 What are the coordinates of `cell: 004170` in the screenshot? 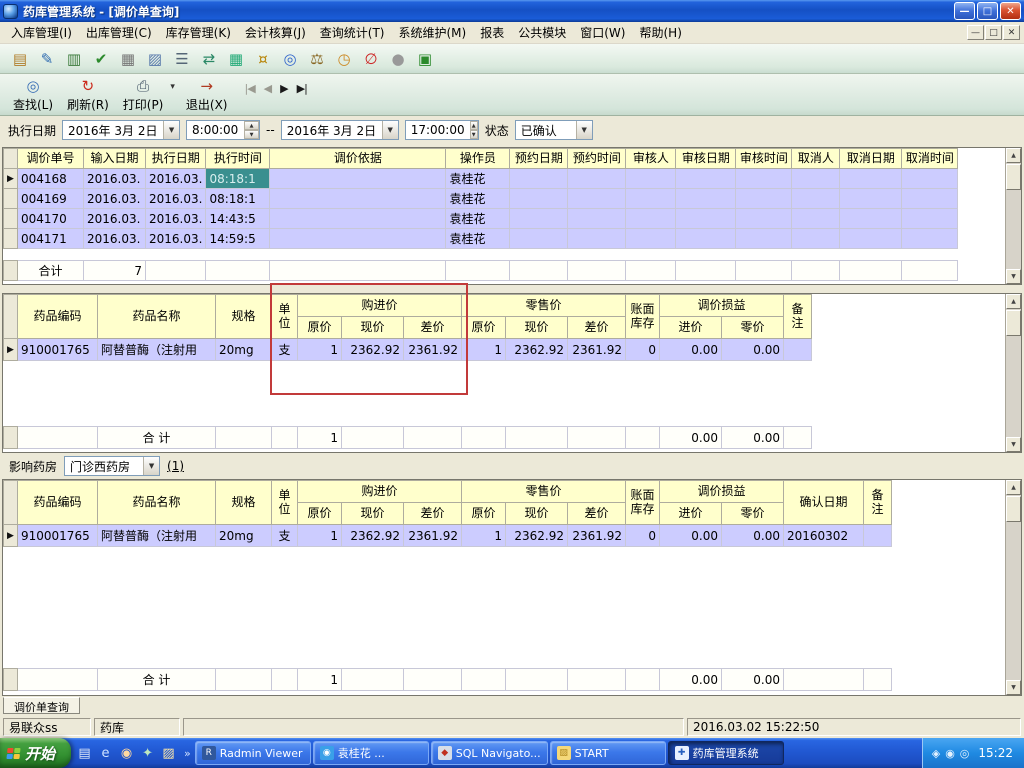 It's located at (50, 218).